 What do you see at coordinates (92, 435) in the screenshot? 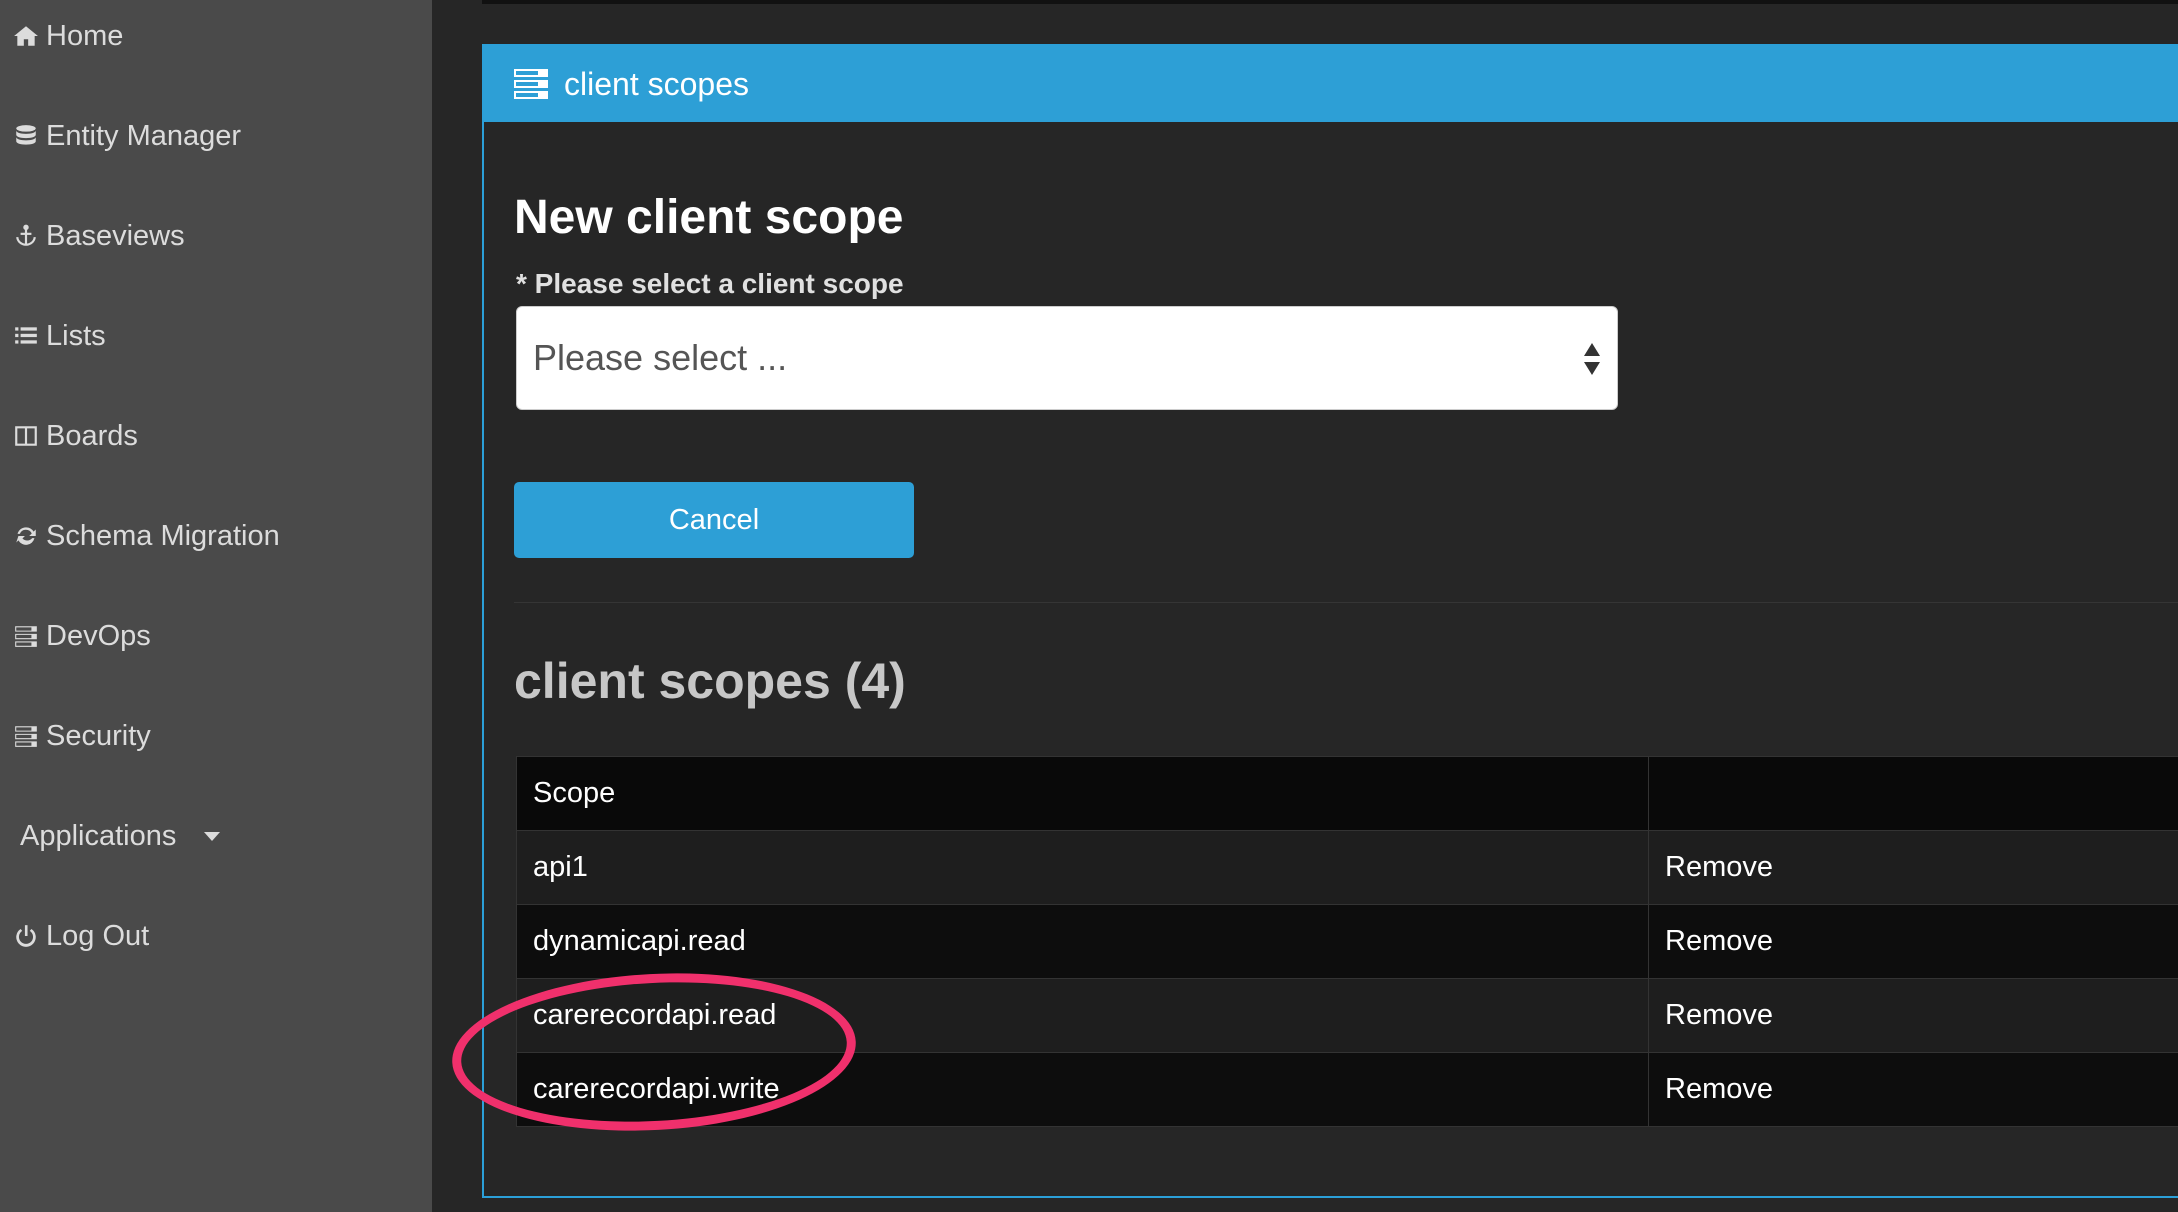
I see `sidebar-item-label: Boards` at bounding box center [92, 435].